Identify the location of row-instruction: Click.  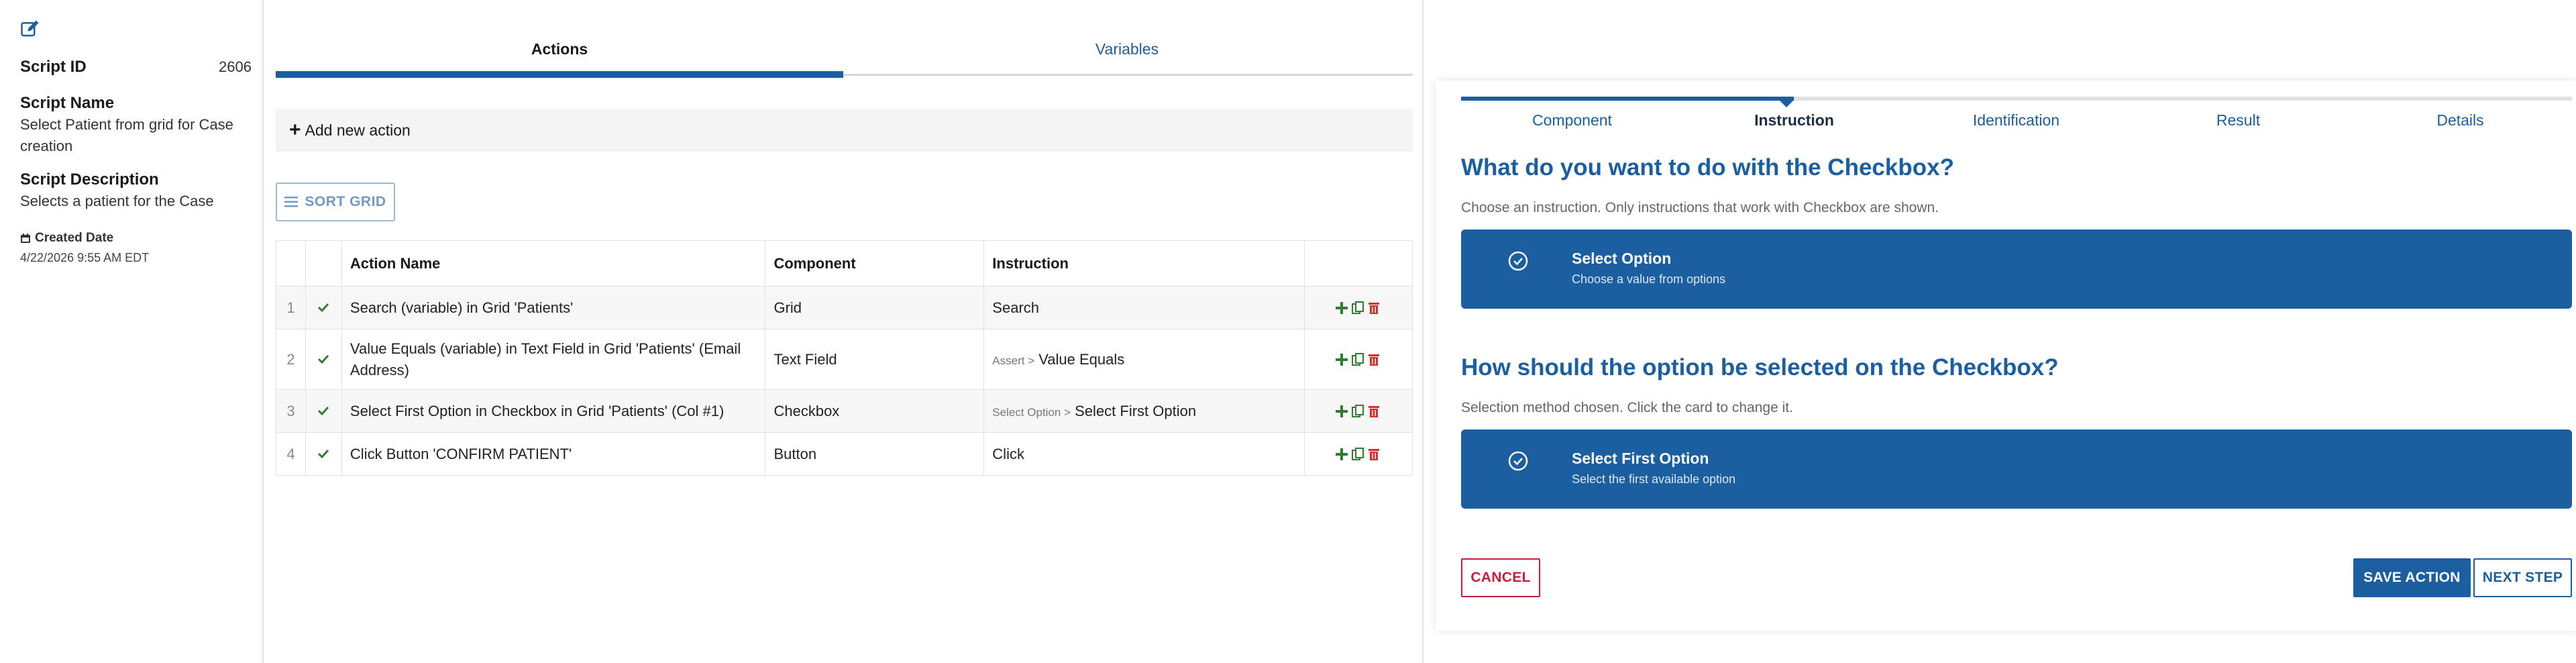
(1144, 454).